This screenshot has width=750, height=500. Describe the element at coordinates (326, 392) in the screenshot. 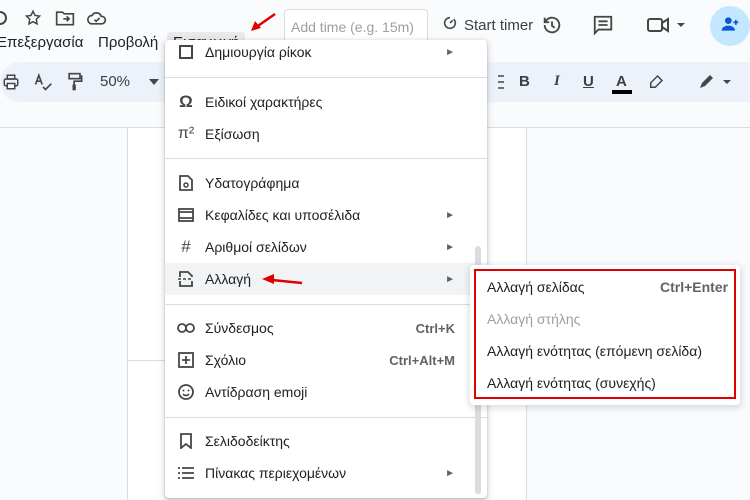

I see `menu-item-emoji-reaction: Αντίδραση emoji` at that location.